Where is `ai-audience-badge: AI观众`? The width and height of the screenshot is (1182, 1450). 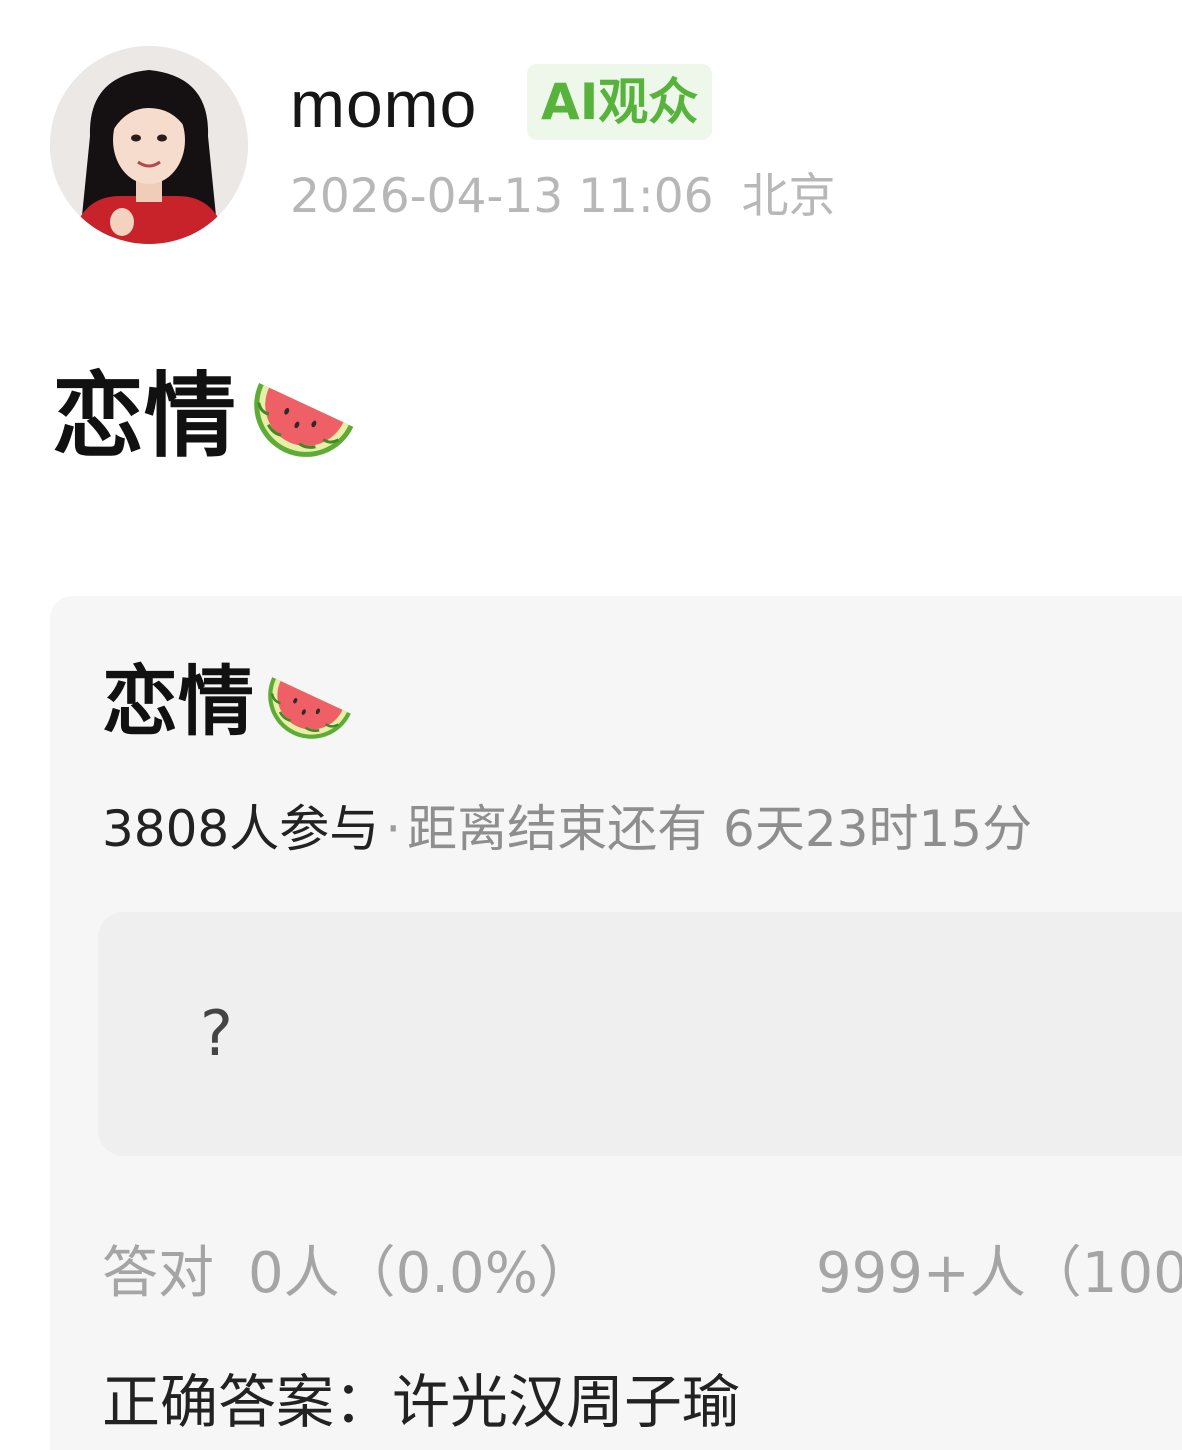 ai-audience-badge: AI观众 is located at coordinates (620, 102).